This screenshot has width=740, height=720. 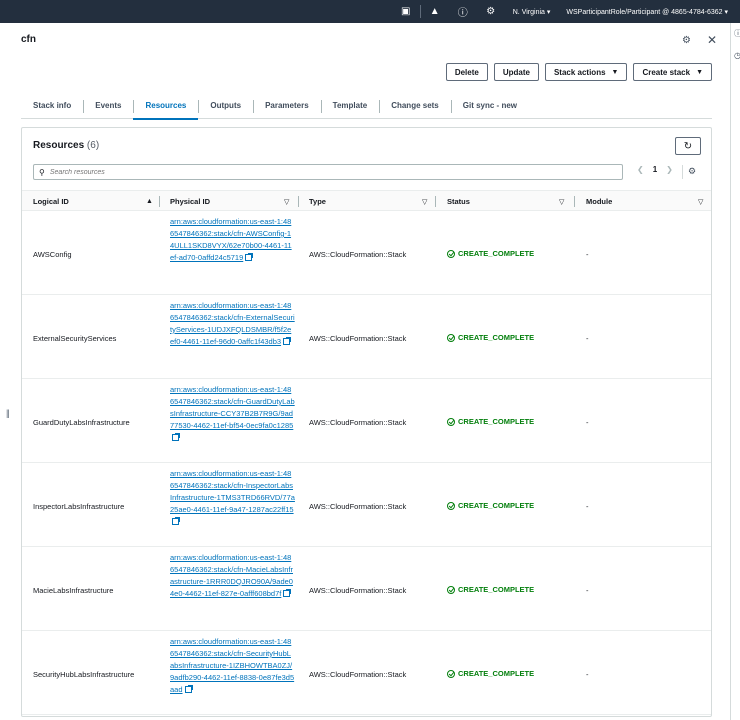 I want to click on search-input, so click(x=319, y=172).